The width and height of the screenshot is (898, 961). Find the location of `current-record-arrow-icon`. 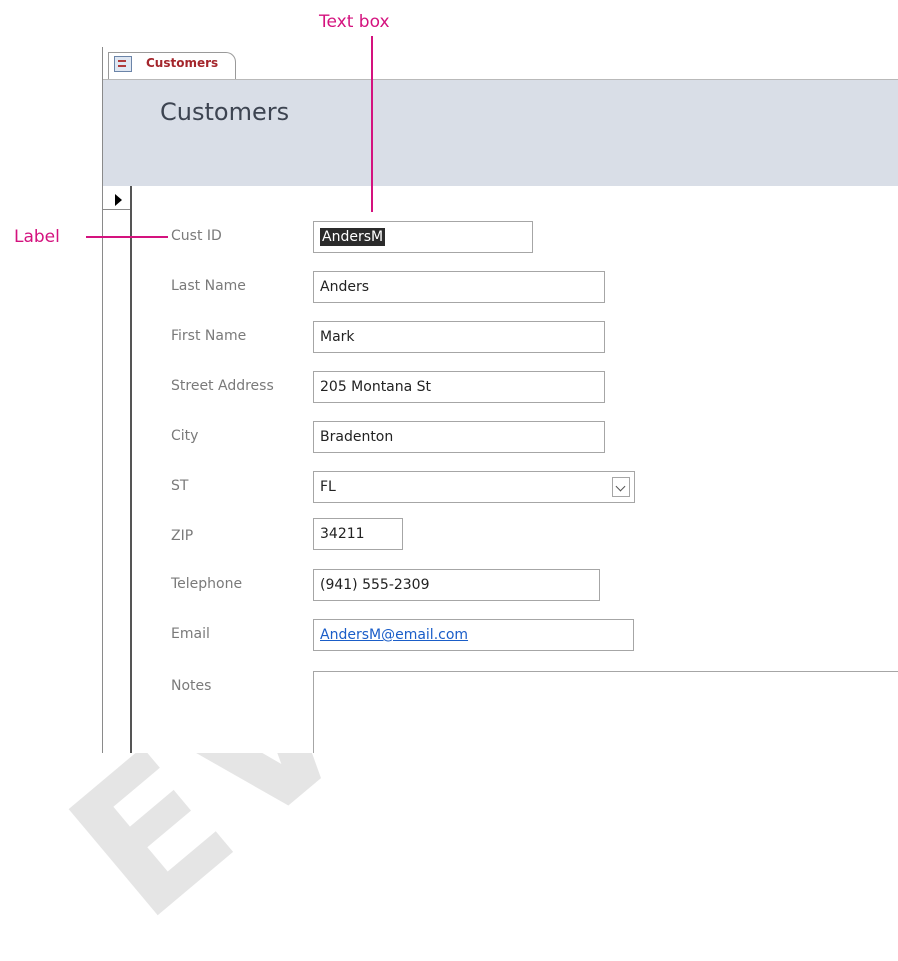

current-record-arrow-icon is located at coordinates (118, 200).